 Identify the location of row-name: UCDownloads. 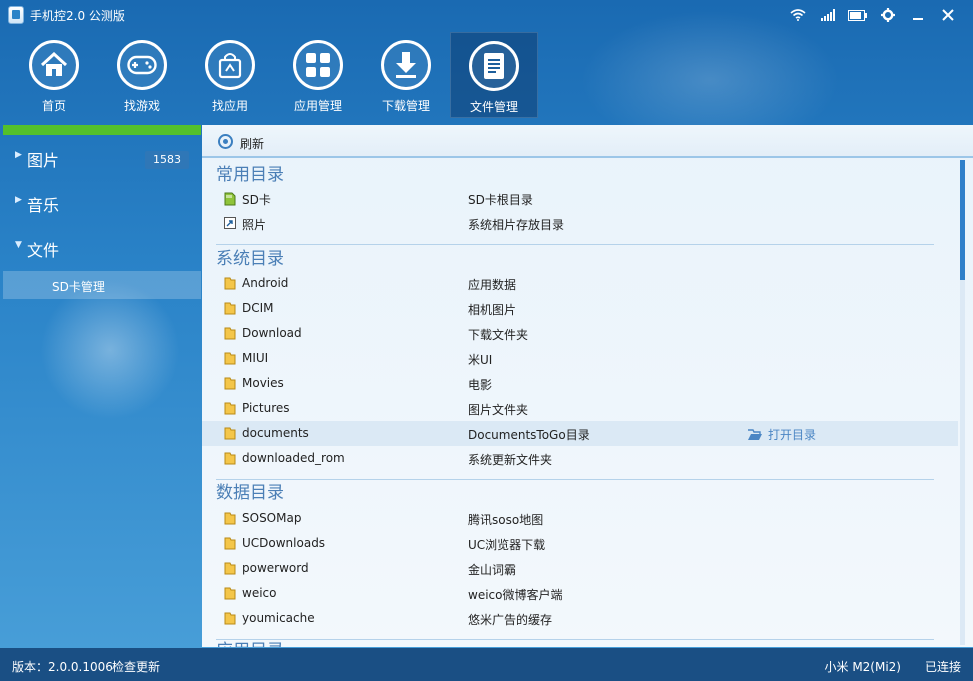
(284, 543).